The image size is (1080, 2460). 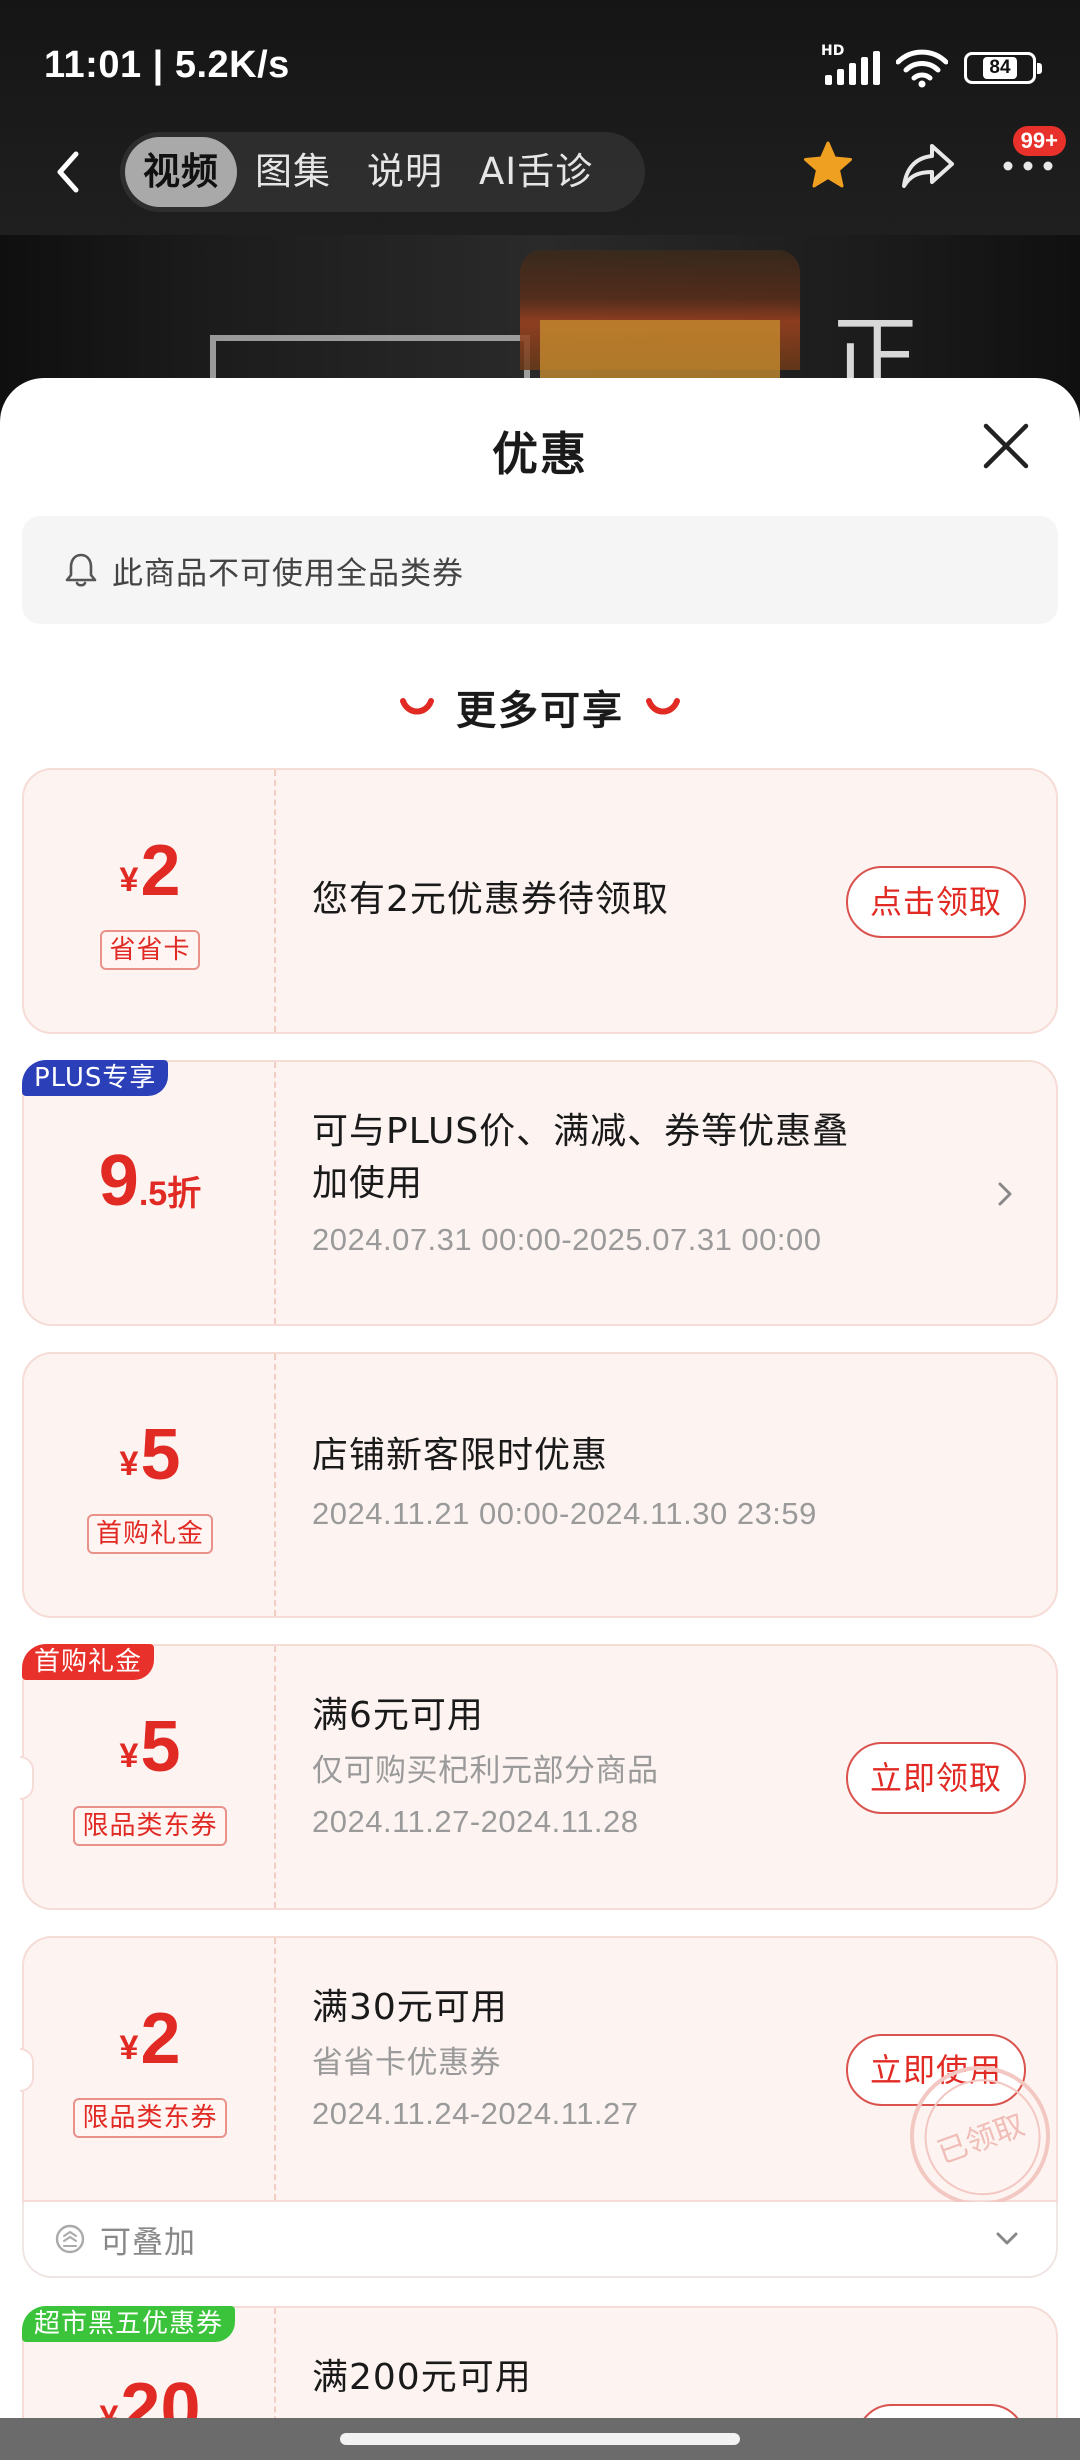 What do you see at coordinates (95, 1078) in the screenshot?
I see `plus-exclusive-tag: PLUS专享` at bounding box center [95, 1078].